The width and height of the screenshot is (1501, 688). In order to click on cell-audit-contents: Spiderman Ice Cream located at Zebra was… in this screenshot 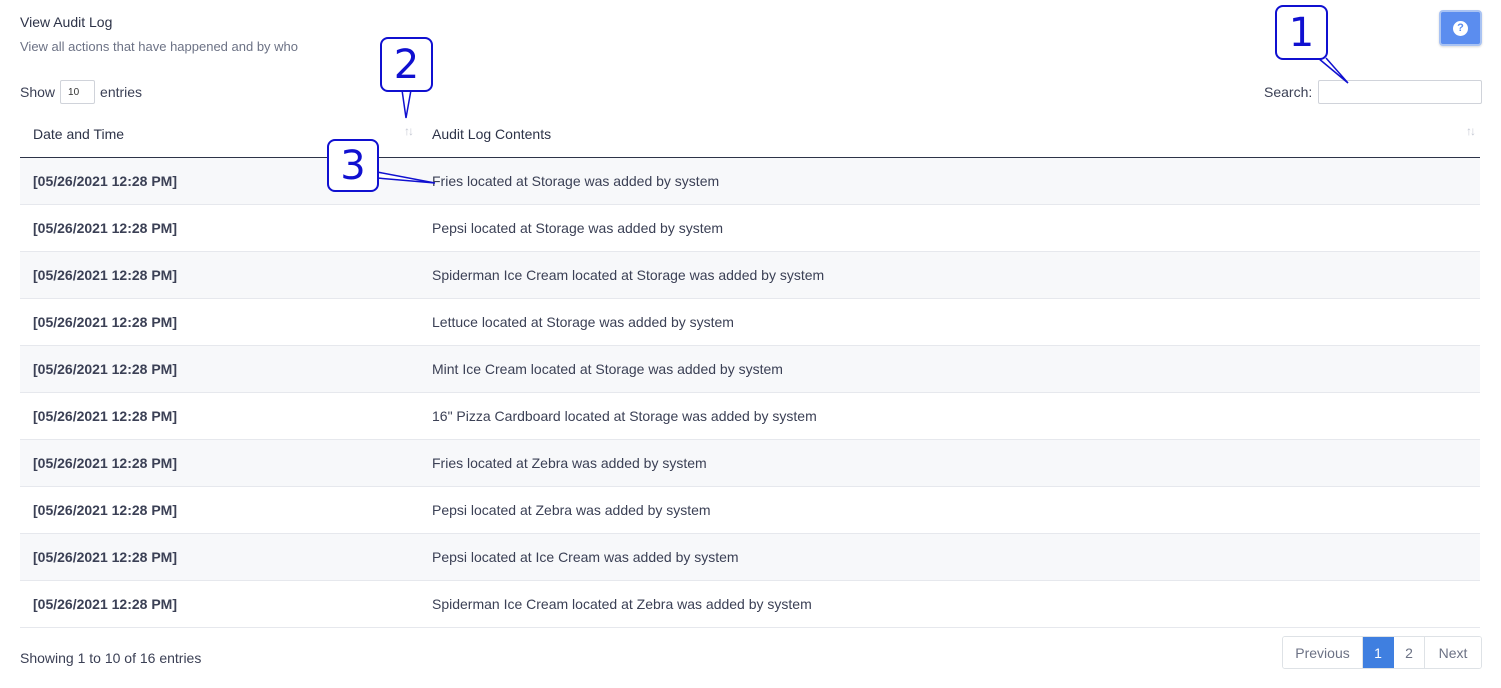, I will do `click(622, 604)`.